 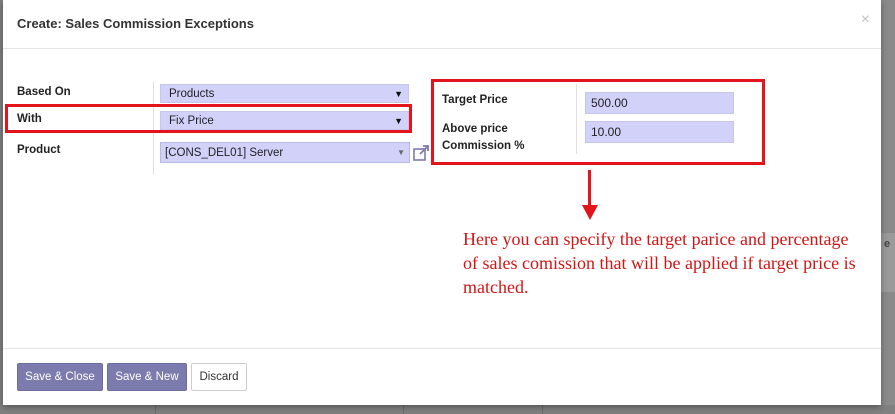 What do you see at coordinates (284, 93) in the screenshot?
I see `based-on-select: Products ▼` at bounding box center [284, 93].